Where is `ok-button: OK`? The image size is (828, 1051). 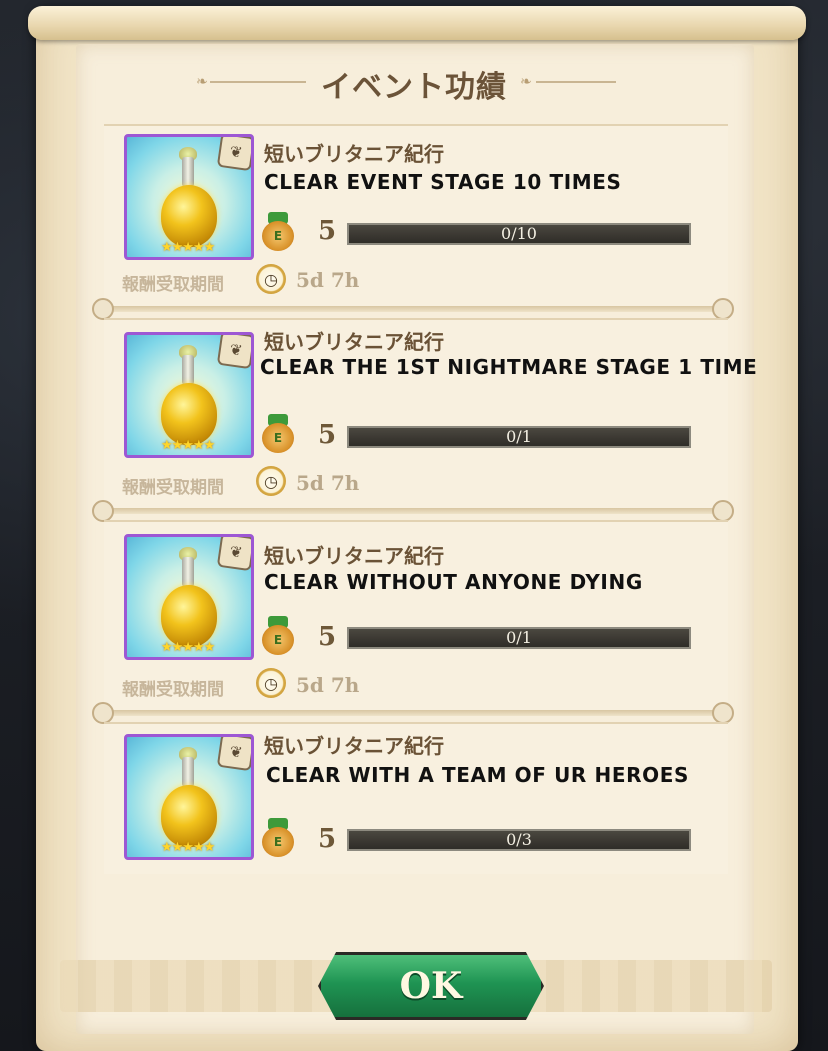 ok-button: OK is located at coordinates (431, 986).